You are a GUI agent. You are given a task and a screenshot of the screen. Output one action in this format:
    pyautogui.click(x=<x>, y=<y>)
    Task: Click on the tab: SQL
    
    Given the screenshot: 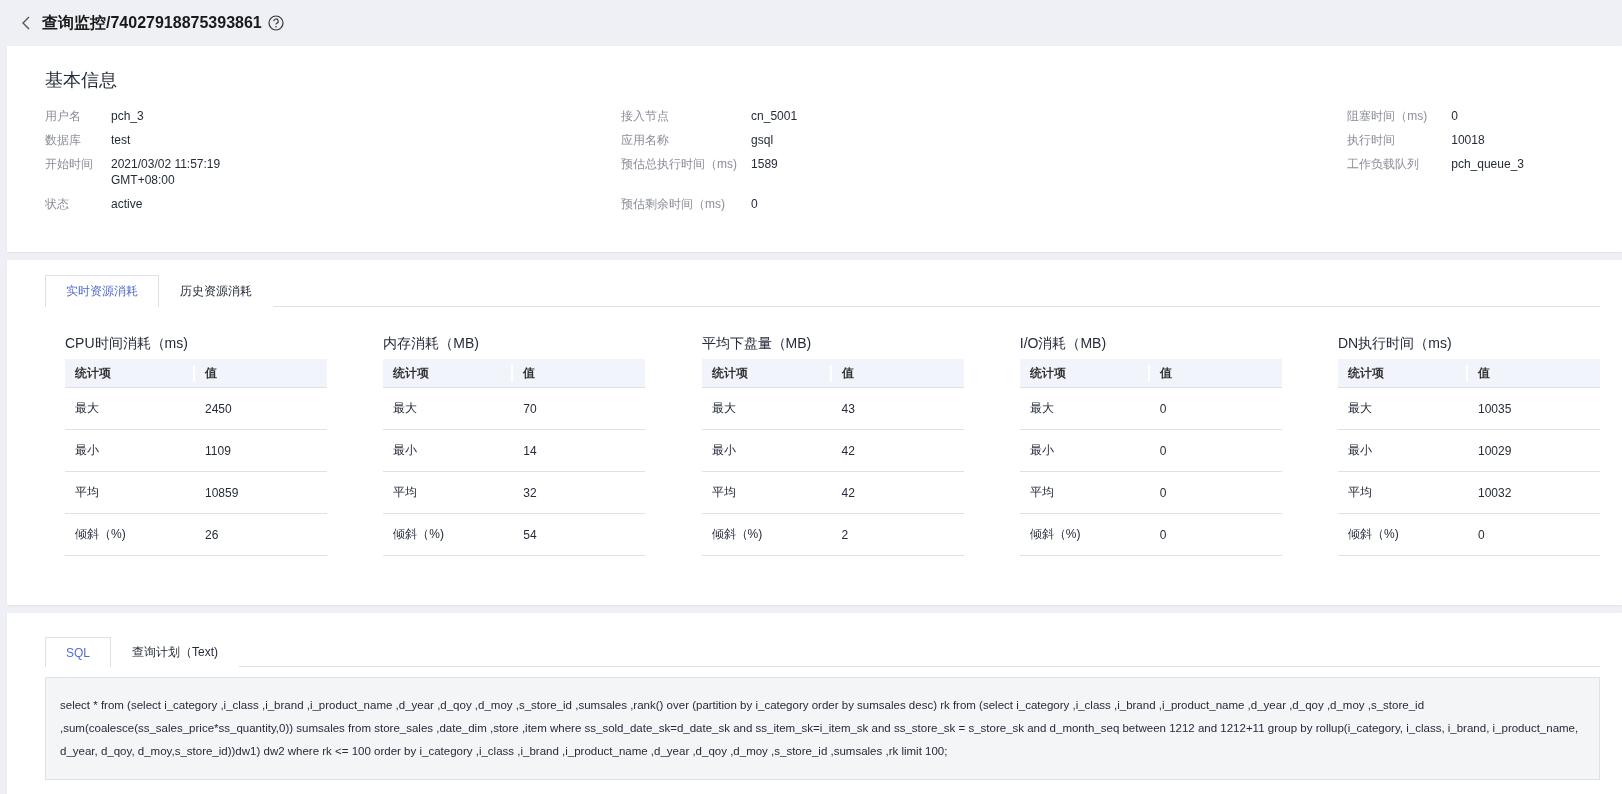 What is the action you would take?
    pyautogui.click(x=78, y=652)
    